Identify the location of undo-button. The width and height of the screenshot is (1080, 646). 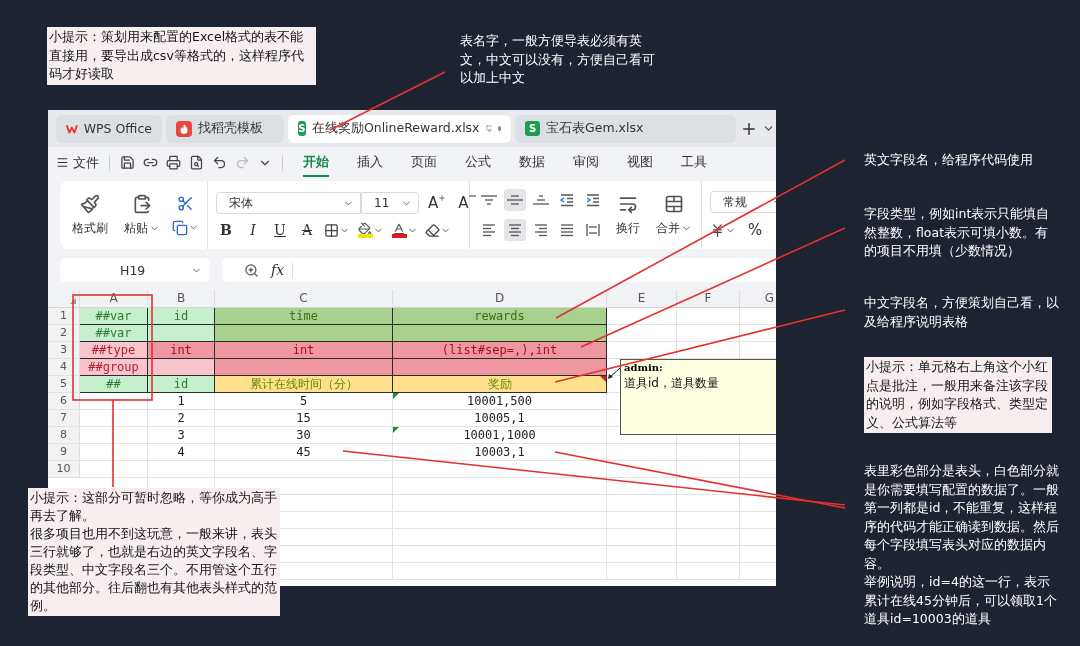
(219, 162).